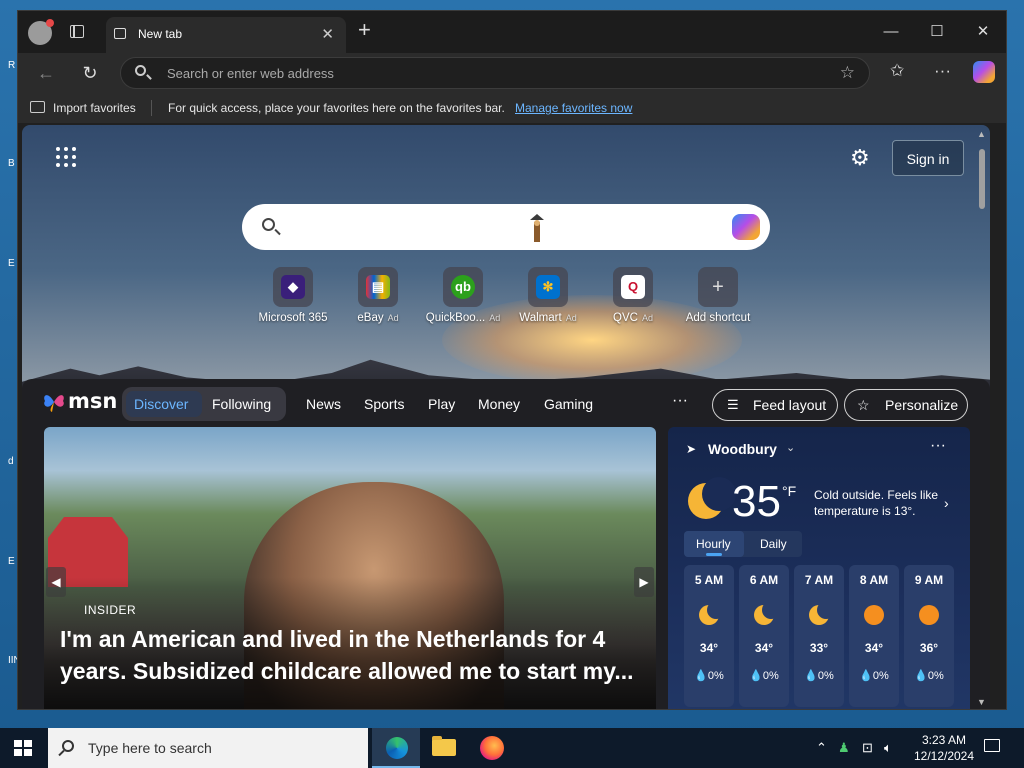 The width and height of the screenshot is (1024, 768). Describe the element at coordinates (499, 404) in the screenshot. I see `nav-money: Money` at that location.